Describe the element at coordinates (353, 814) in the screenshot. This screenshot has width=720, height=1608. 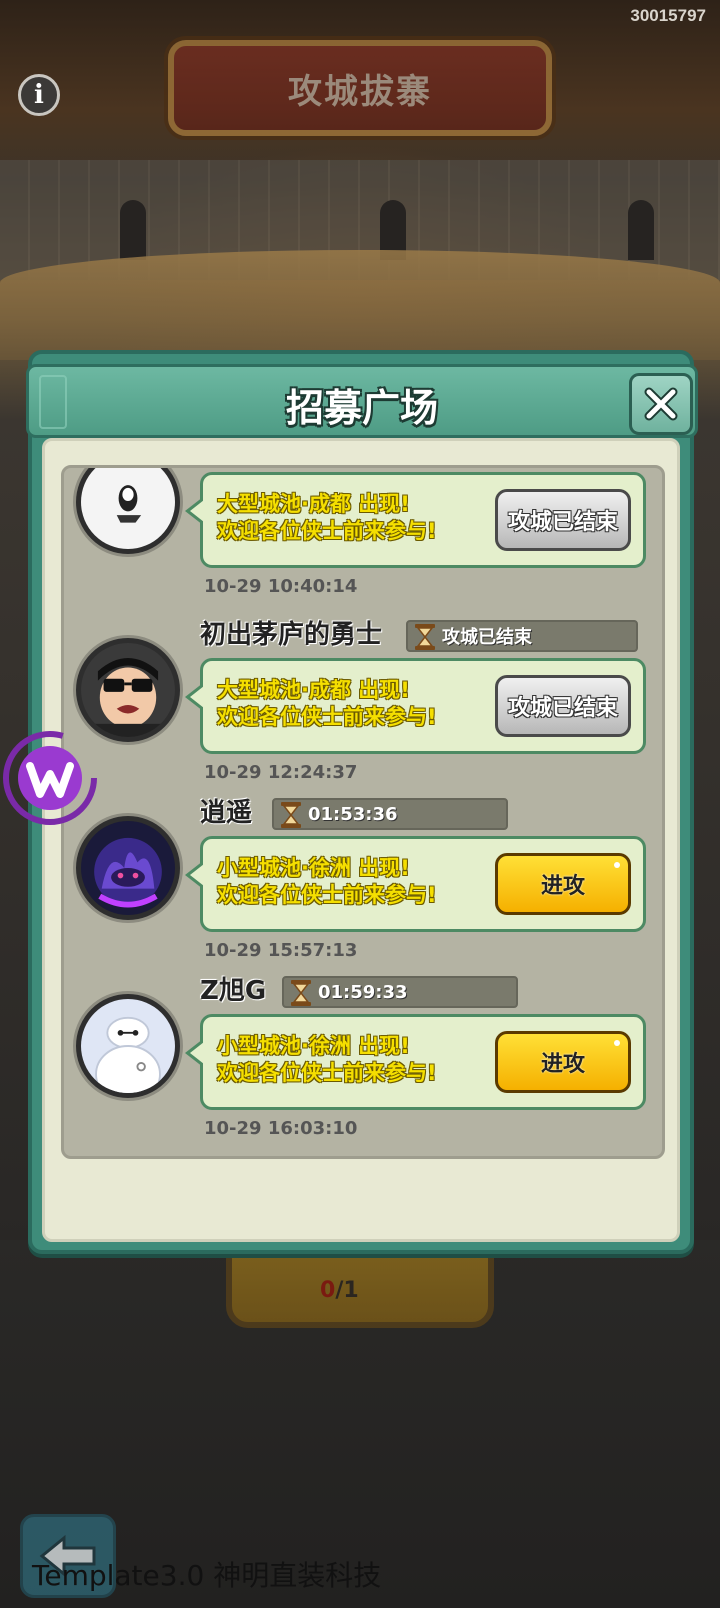
I see `timer-text: 01:53:36` at that location.